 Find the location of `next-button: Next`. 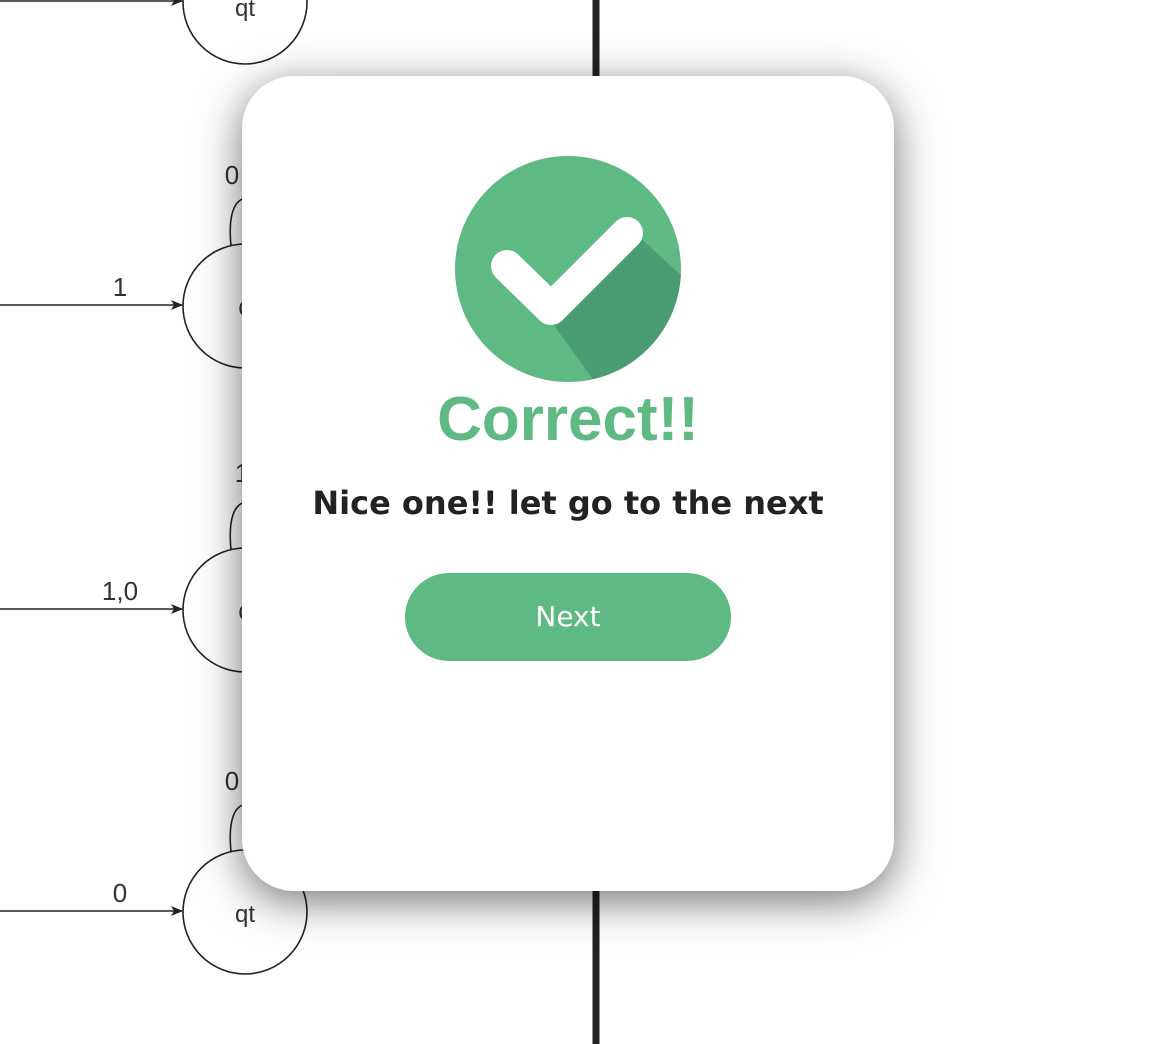

next-button: Next is located at coordinates (568, 617).